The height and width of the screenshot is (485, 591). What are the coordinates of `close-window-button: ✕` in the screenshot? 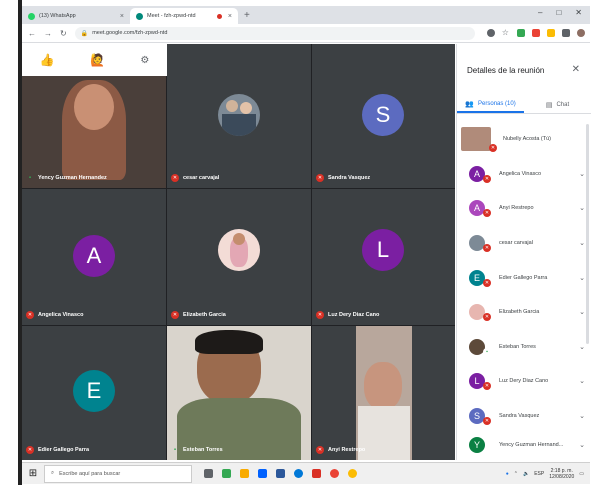 It's located at (578, 12).